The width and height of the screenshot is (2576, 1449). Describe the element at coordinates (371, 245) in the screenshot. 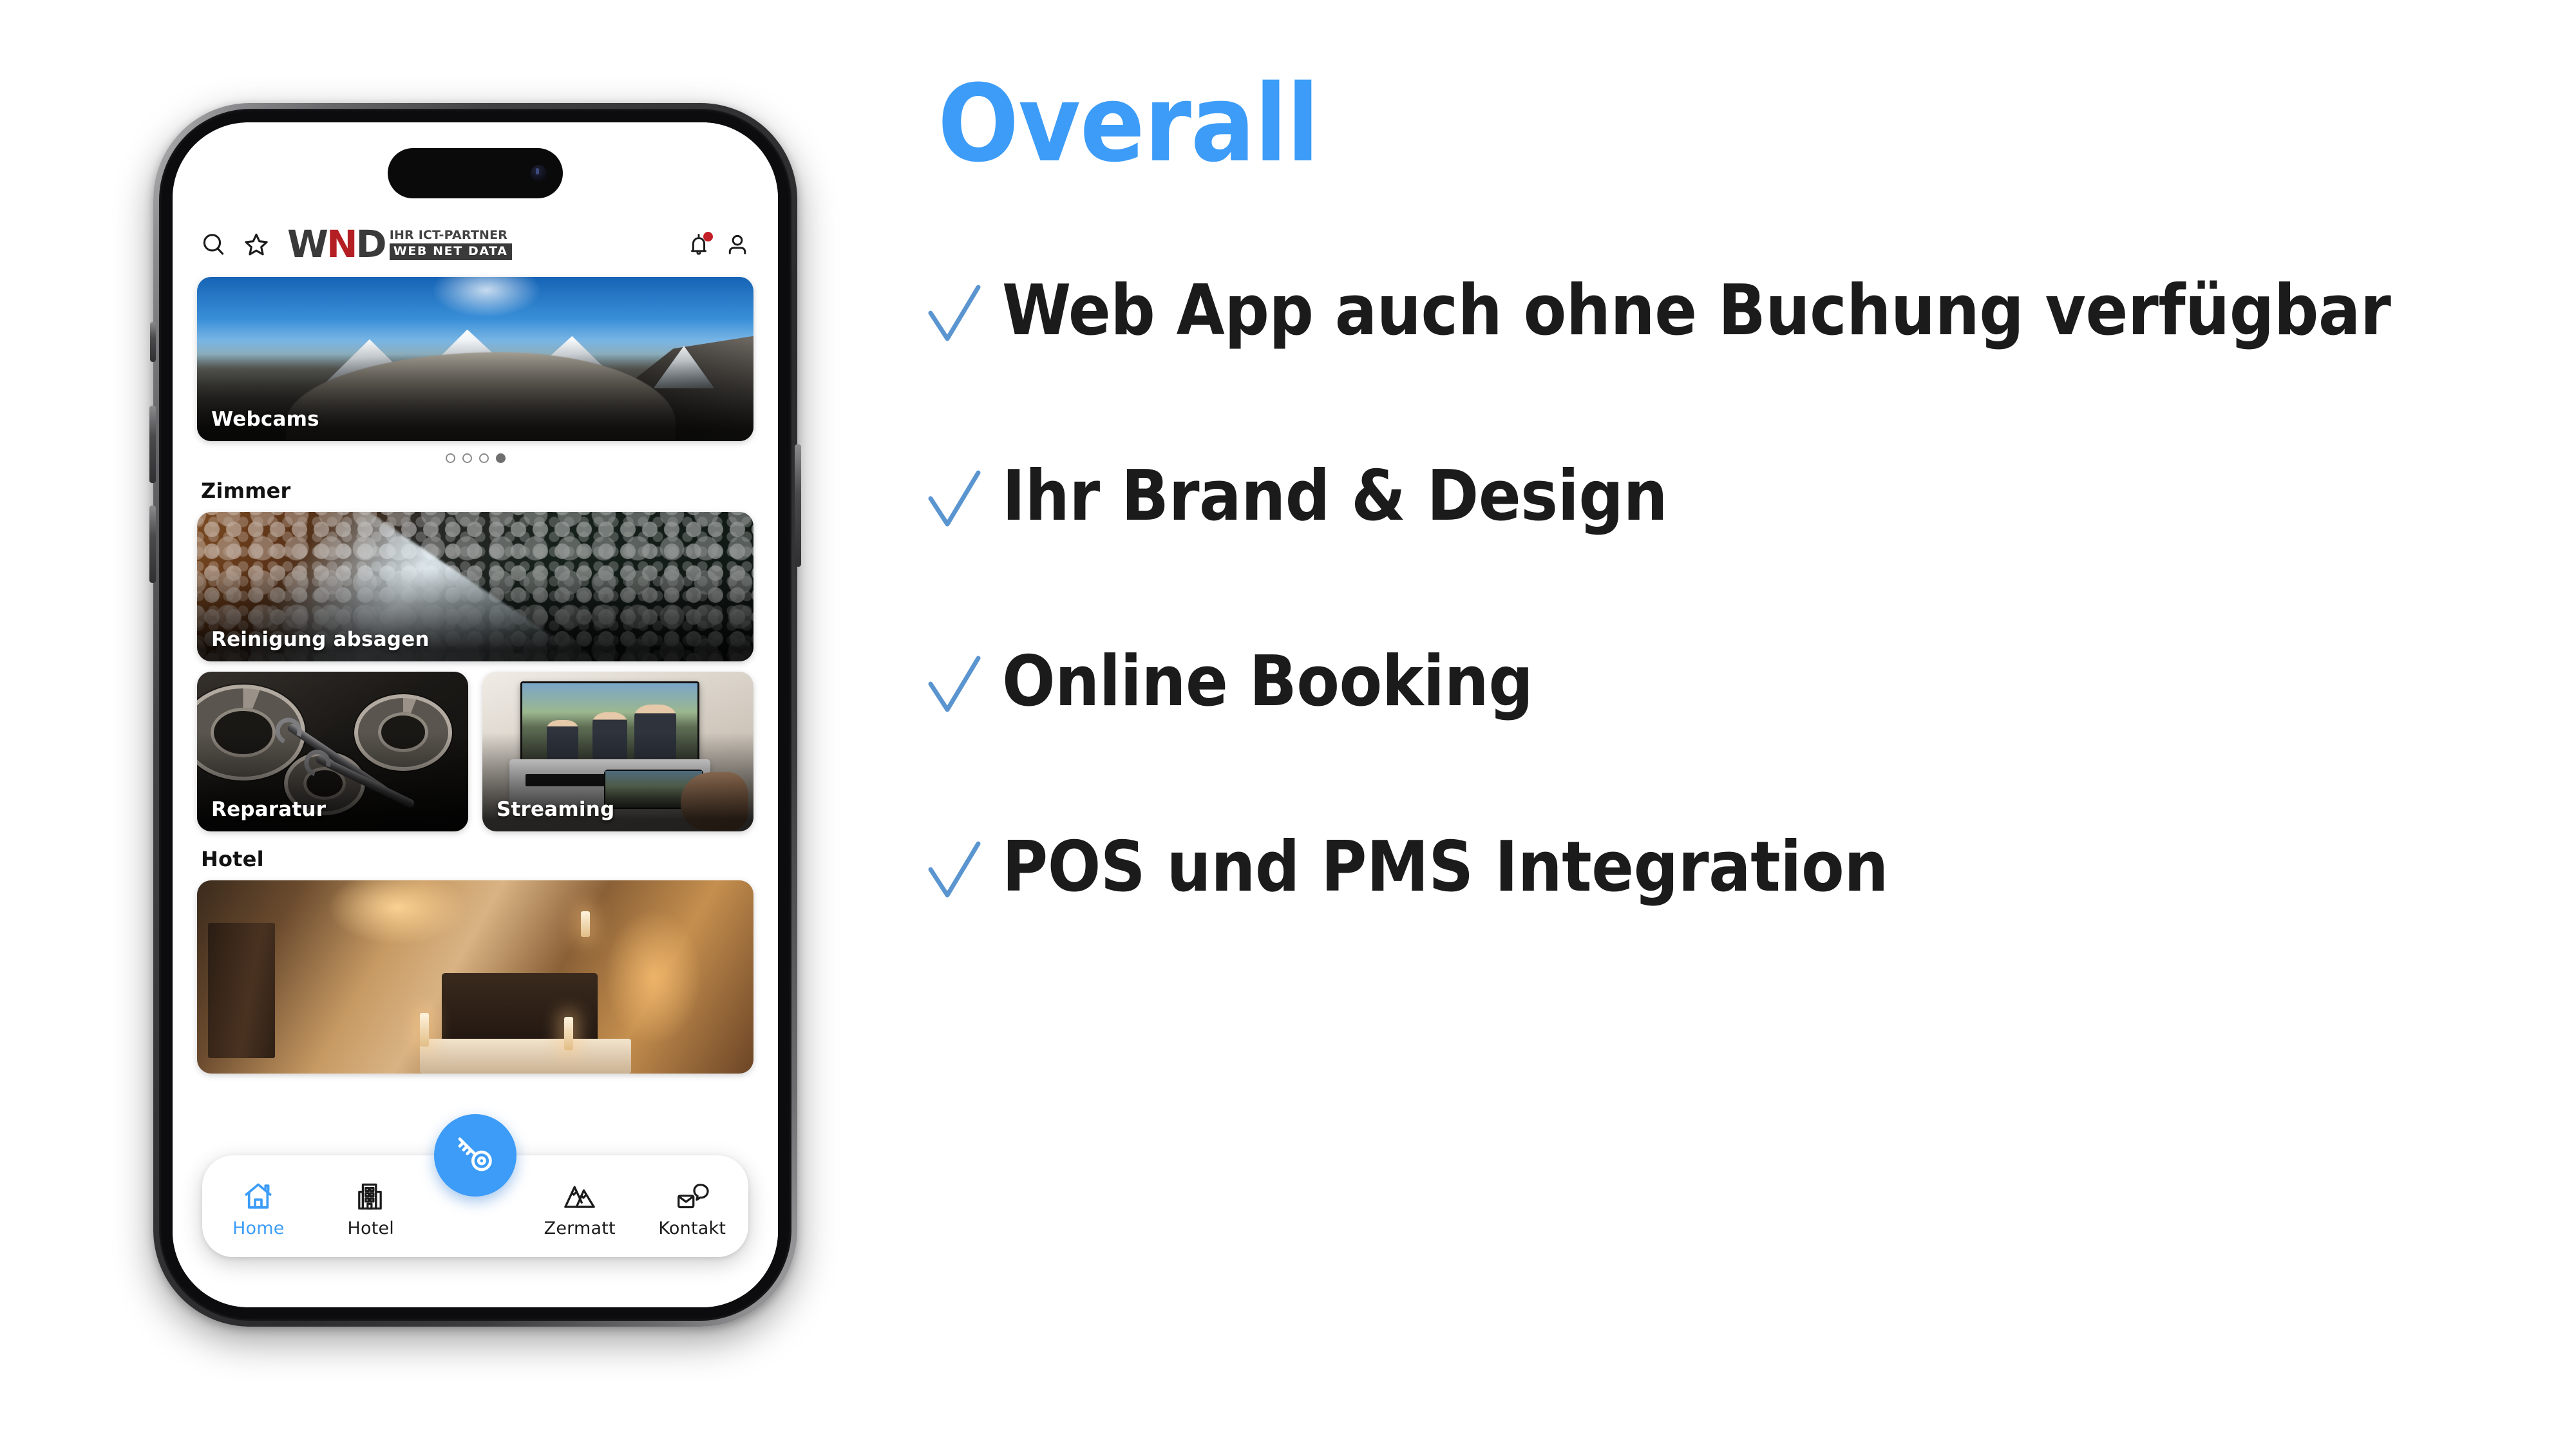

I see `logo-letter-d: D` at that location.